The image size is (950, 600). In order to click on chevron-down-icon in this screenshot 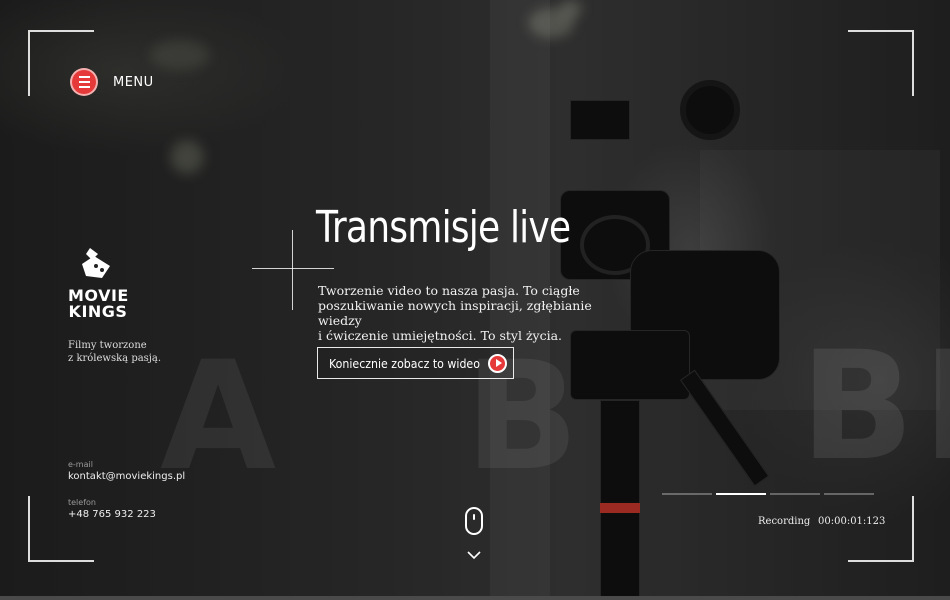, I will do `click(474, 555)`.